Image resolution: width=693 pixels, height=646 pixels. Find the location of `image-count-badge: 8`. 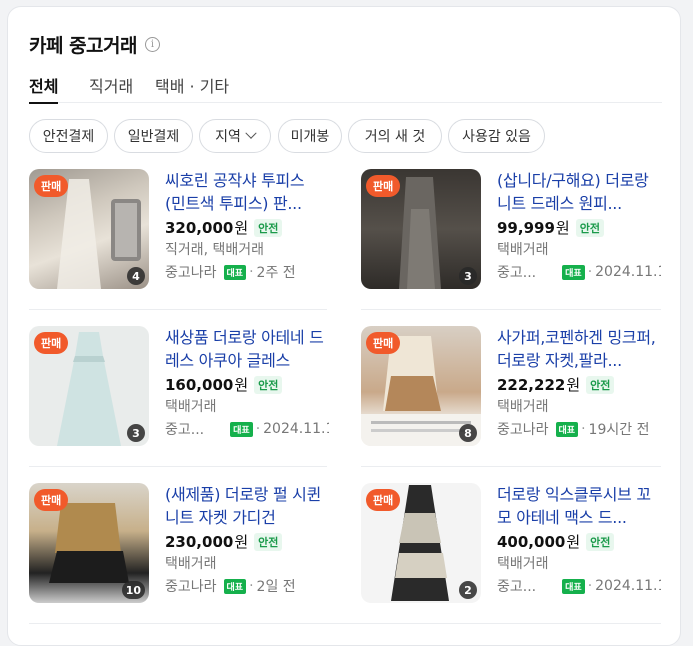

image-count-badge: 8 is located at coordinates (468, 433).